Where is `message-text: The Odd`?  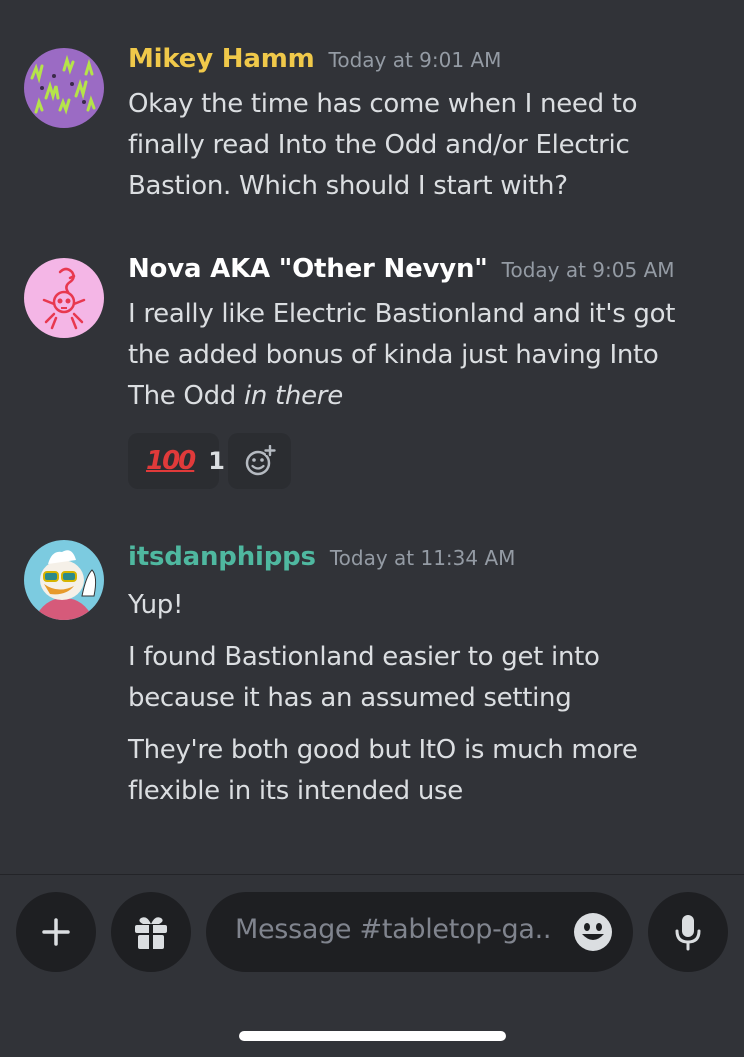 message-text: The Odd is located at coordinates (186, 396).